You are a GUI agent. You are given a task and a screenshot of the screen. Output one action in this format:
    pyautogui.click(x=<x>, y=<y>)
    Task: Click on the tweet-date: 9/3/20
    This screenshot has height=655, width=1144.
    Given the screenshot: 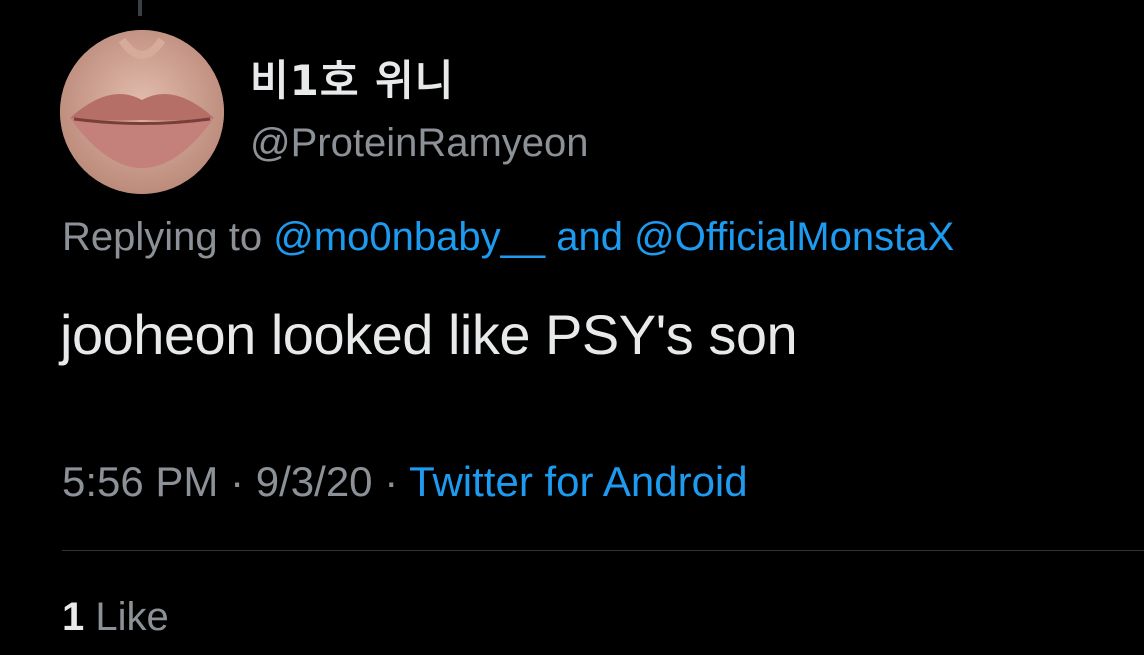 What is the action you would take?
    pyautogui.click(x=314, y=481)
    